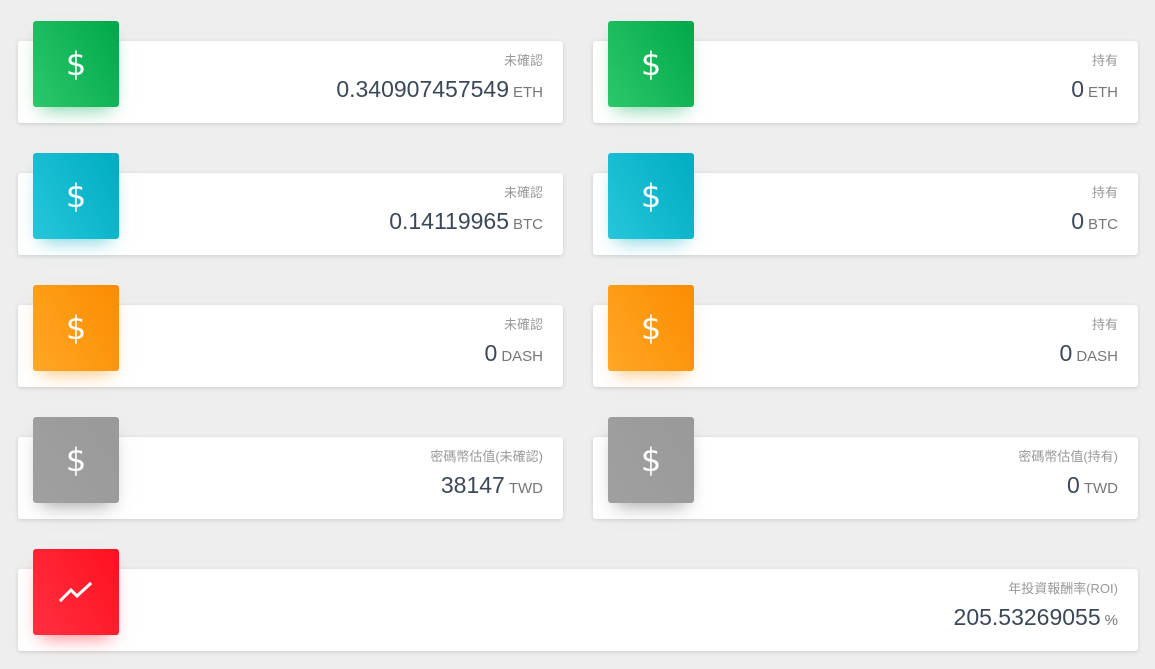 Image resolution: width=1155 pixels, height=669 pixels. Describe the element at coordinates (865, 204) in the screenshot. I see `btc-held-card: $ 持有 0 BTC` at that location.